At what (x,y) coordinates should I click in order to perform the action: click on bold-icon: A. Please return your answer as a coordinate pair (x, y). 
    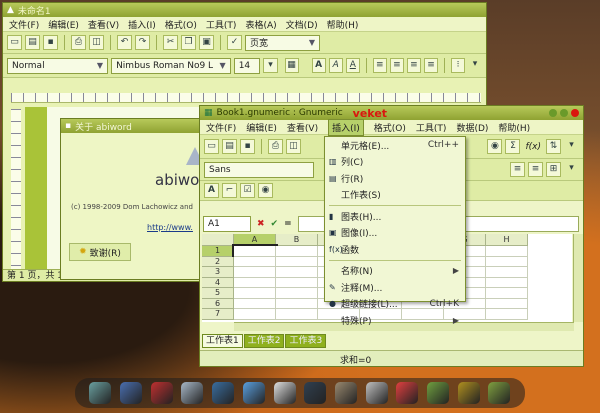
    Looking at the image, I should click on (318, 65).